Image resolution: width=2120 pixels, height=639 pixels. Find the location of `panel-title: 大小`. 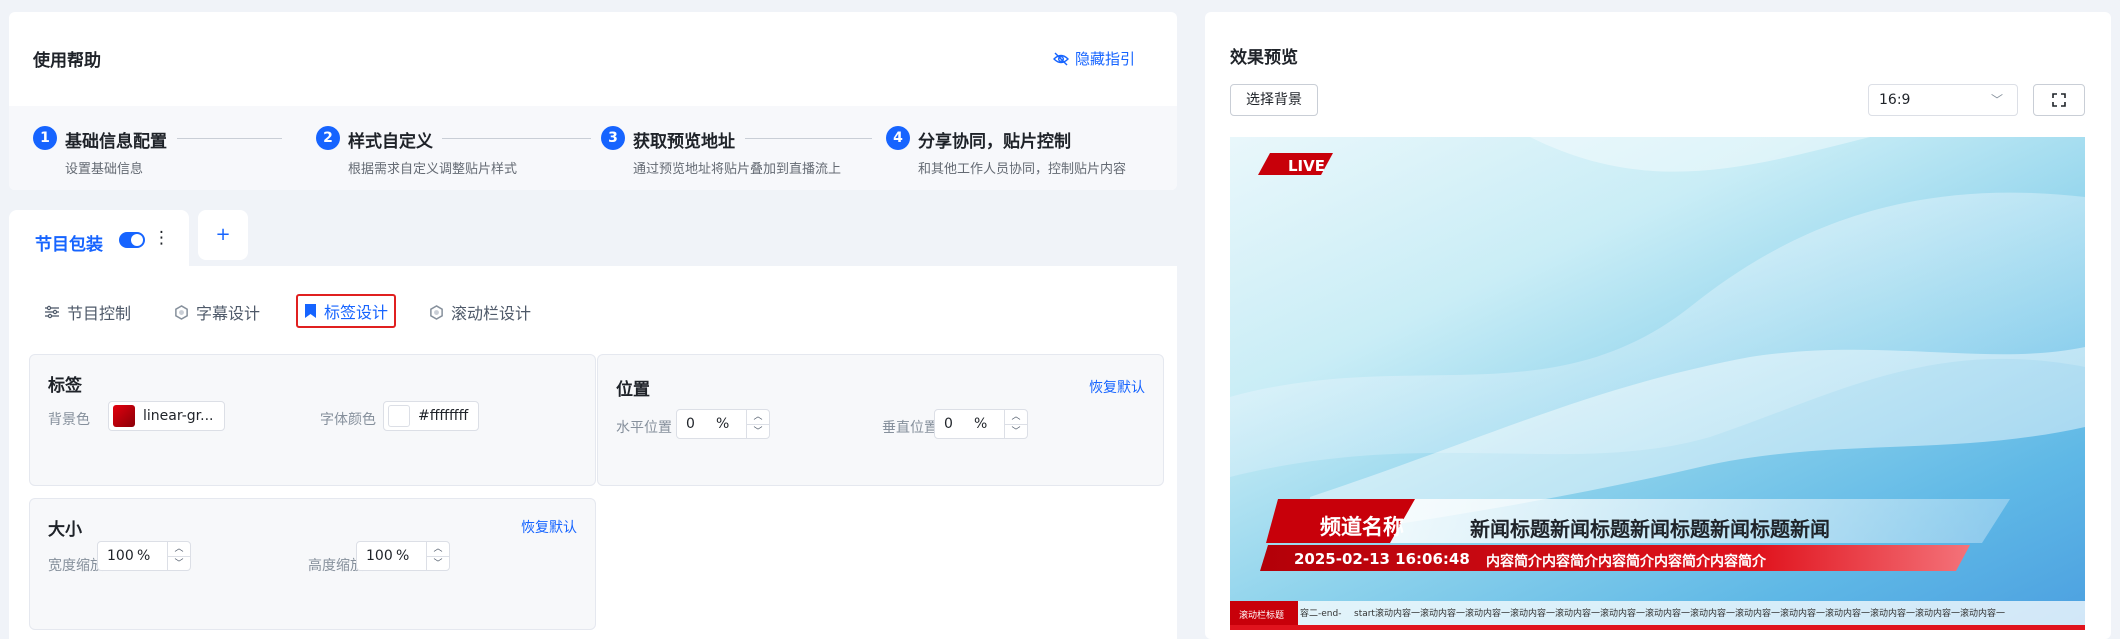

panel-title: 大小 is located at coordinates (65, 530).